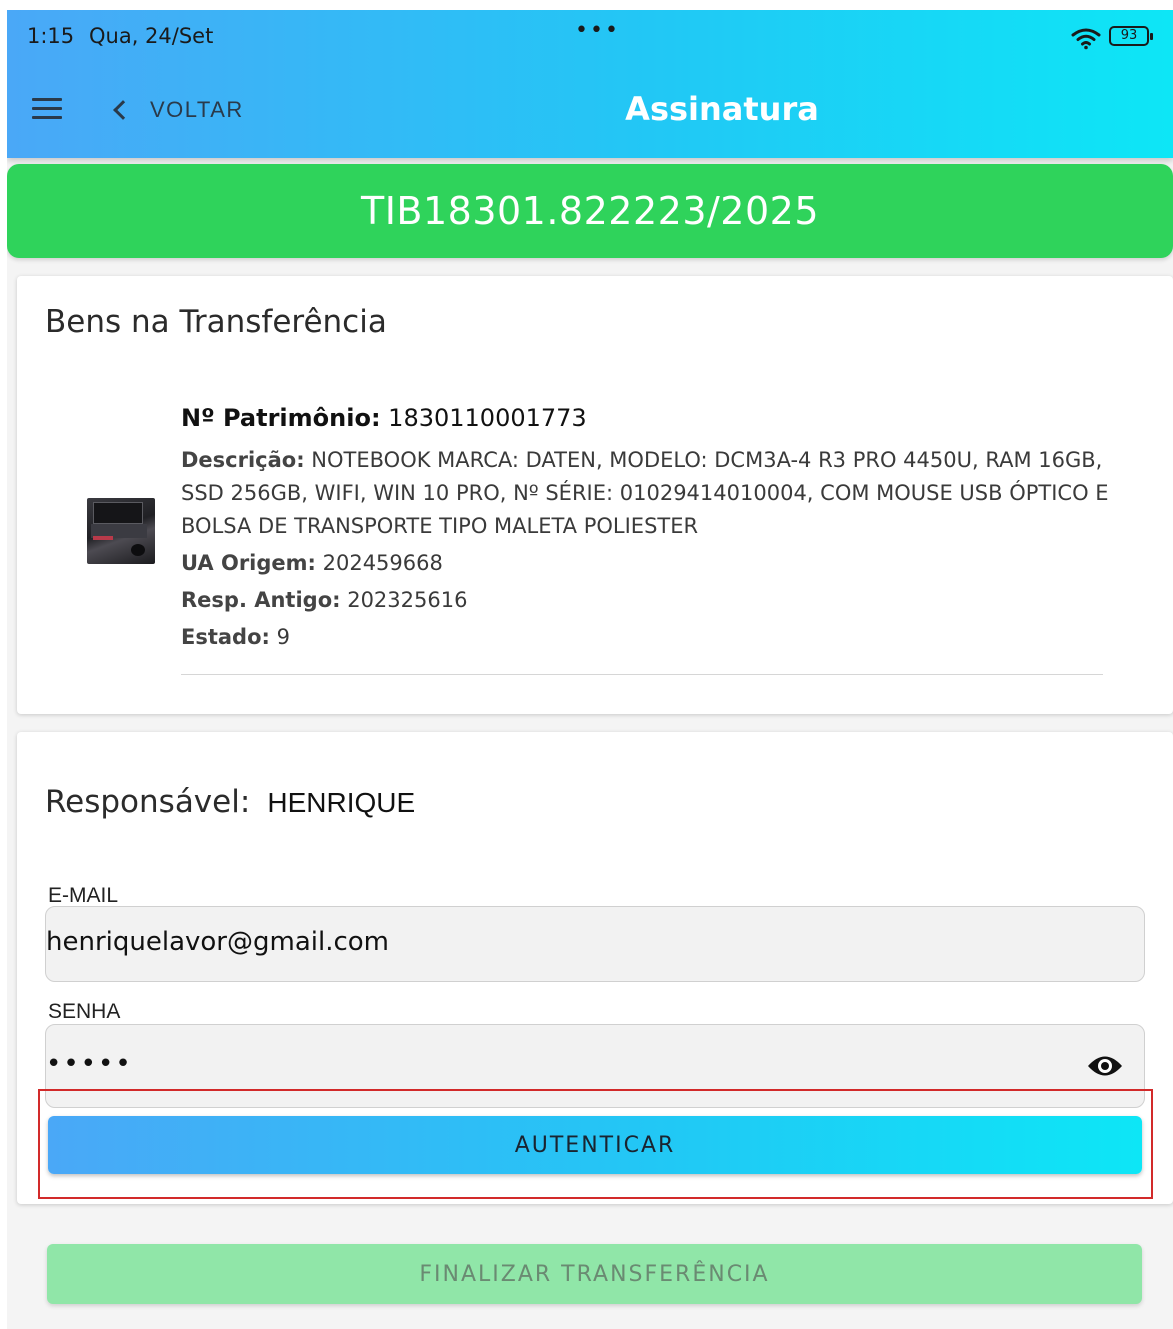 The height and width of the screenshot is (1329, 1173). I want to click on wifi-icon, so click(1086, 39).